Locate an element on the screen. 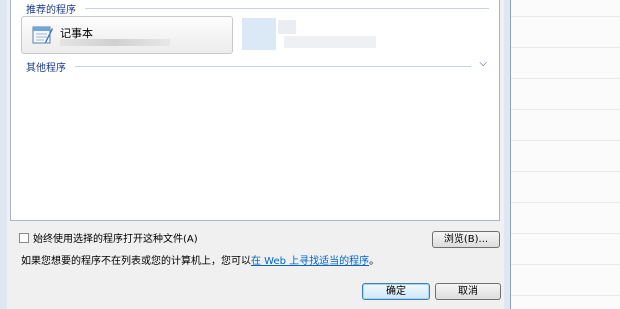  other-programs-heading: 其他程序 is located at coordinates (46, 66).